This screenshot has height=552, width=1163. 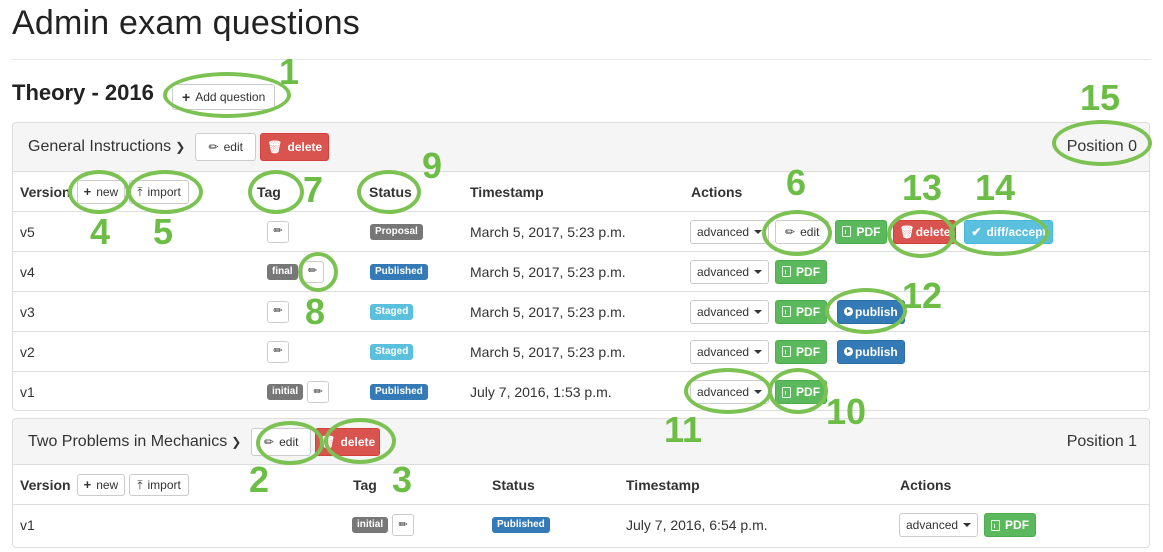 I want to click on position-label: Position 0, so click(x=1101, y=146).